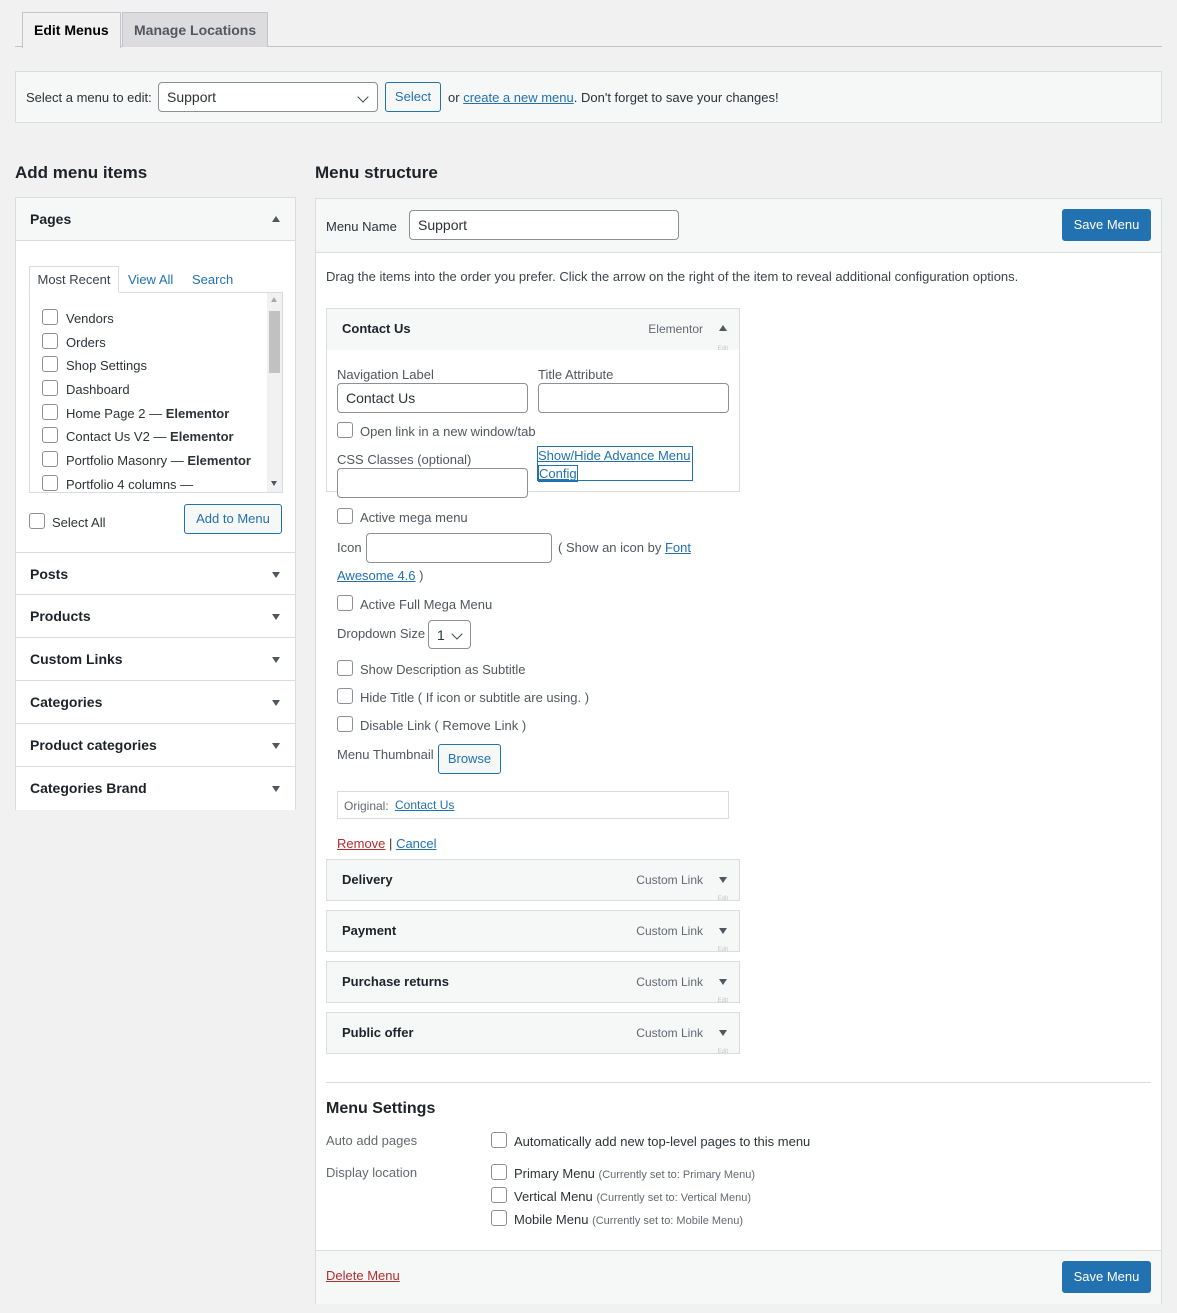  I want to click on page-label: Shop Settings, so click(106, 365).